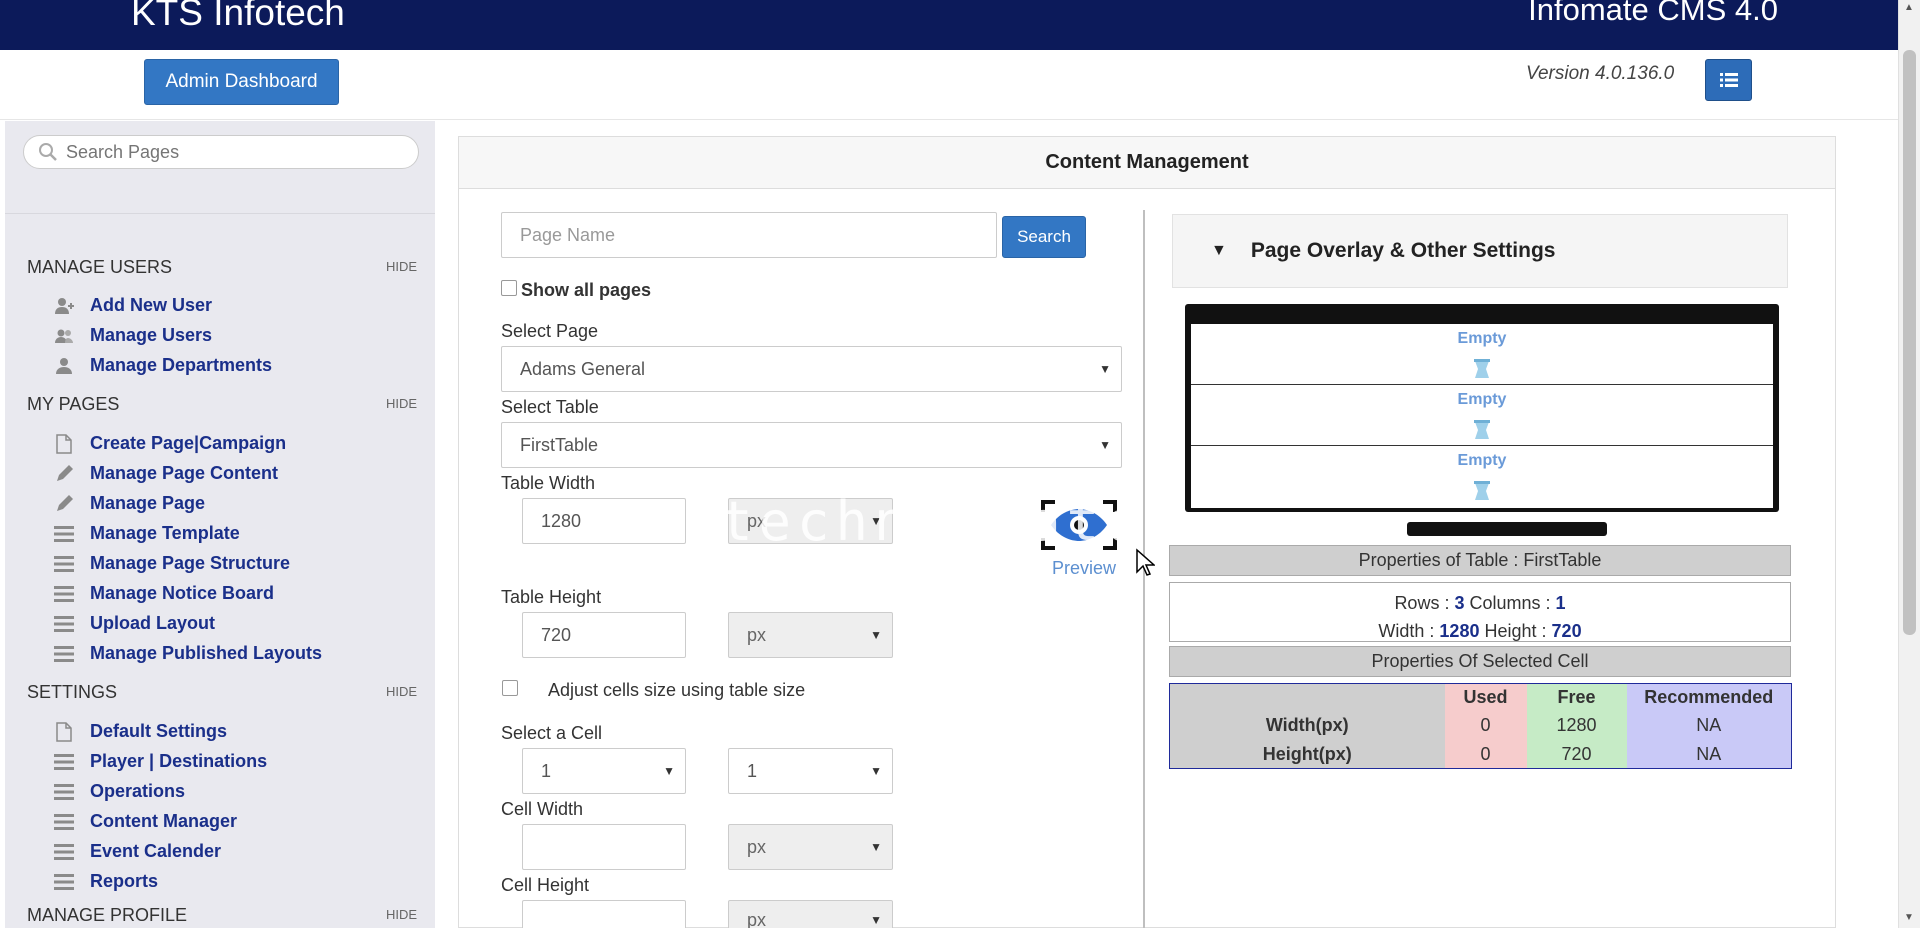 This screenshot has height=928, width=1920. Describe the element at coordinates (1307, 697) in the screenshot. I see `table-header-blank` at that location.